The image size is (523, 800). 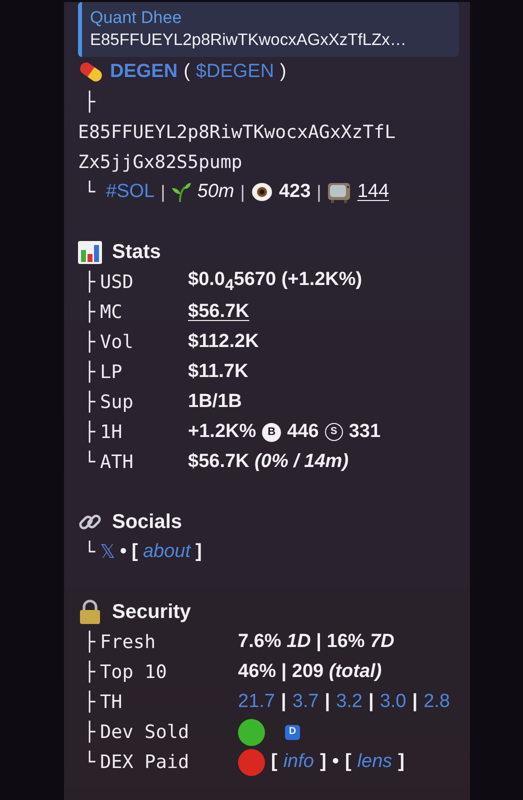 What do you see at coordinates (151, 612) in the screenshot?
I see `section-title: Security` at bounding box center [151, 612].